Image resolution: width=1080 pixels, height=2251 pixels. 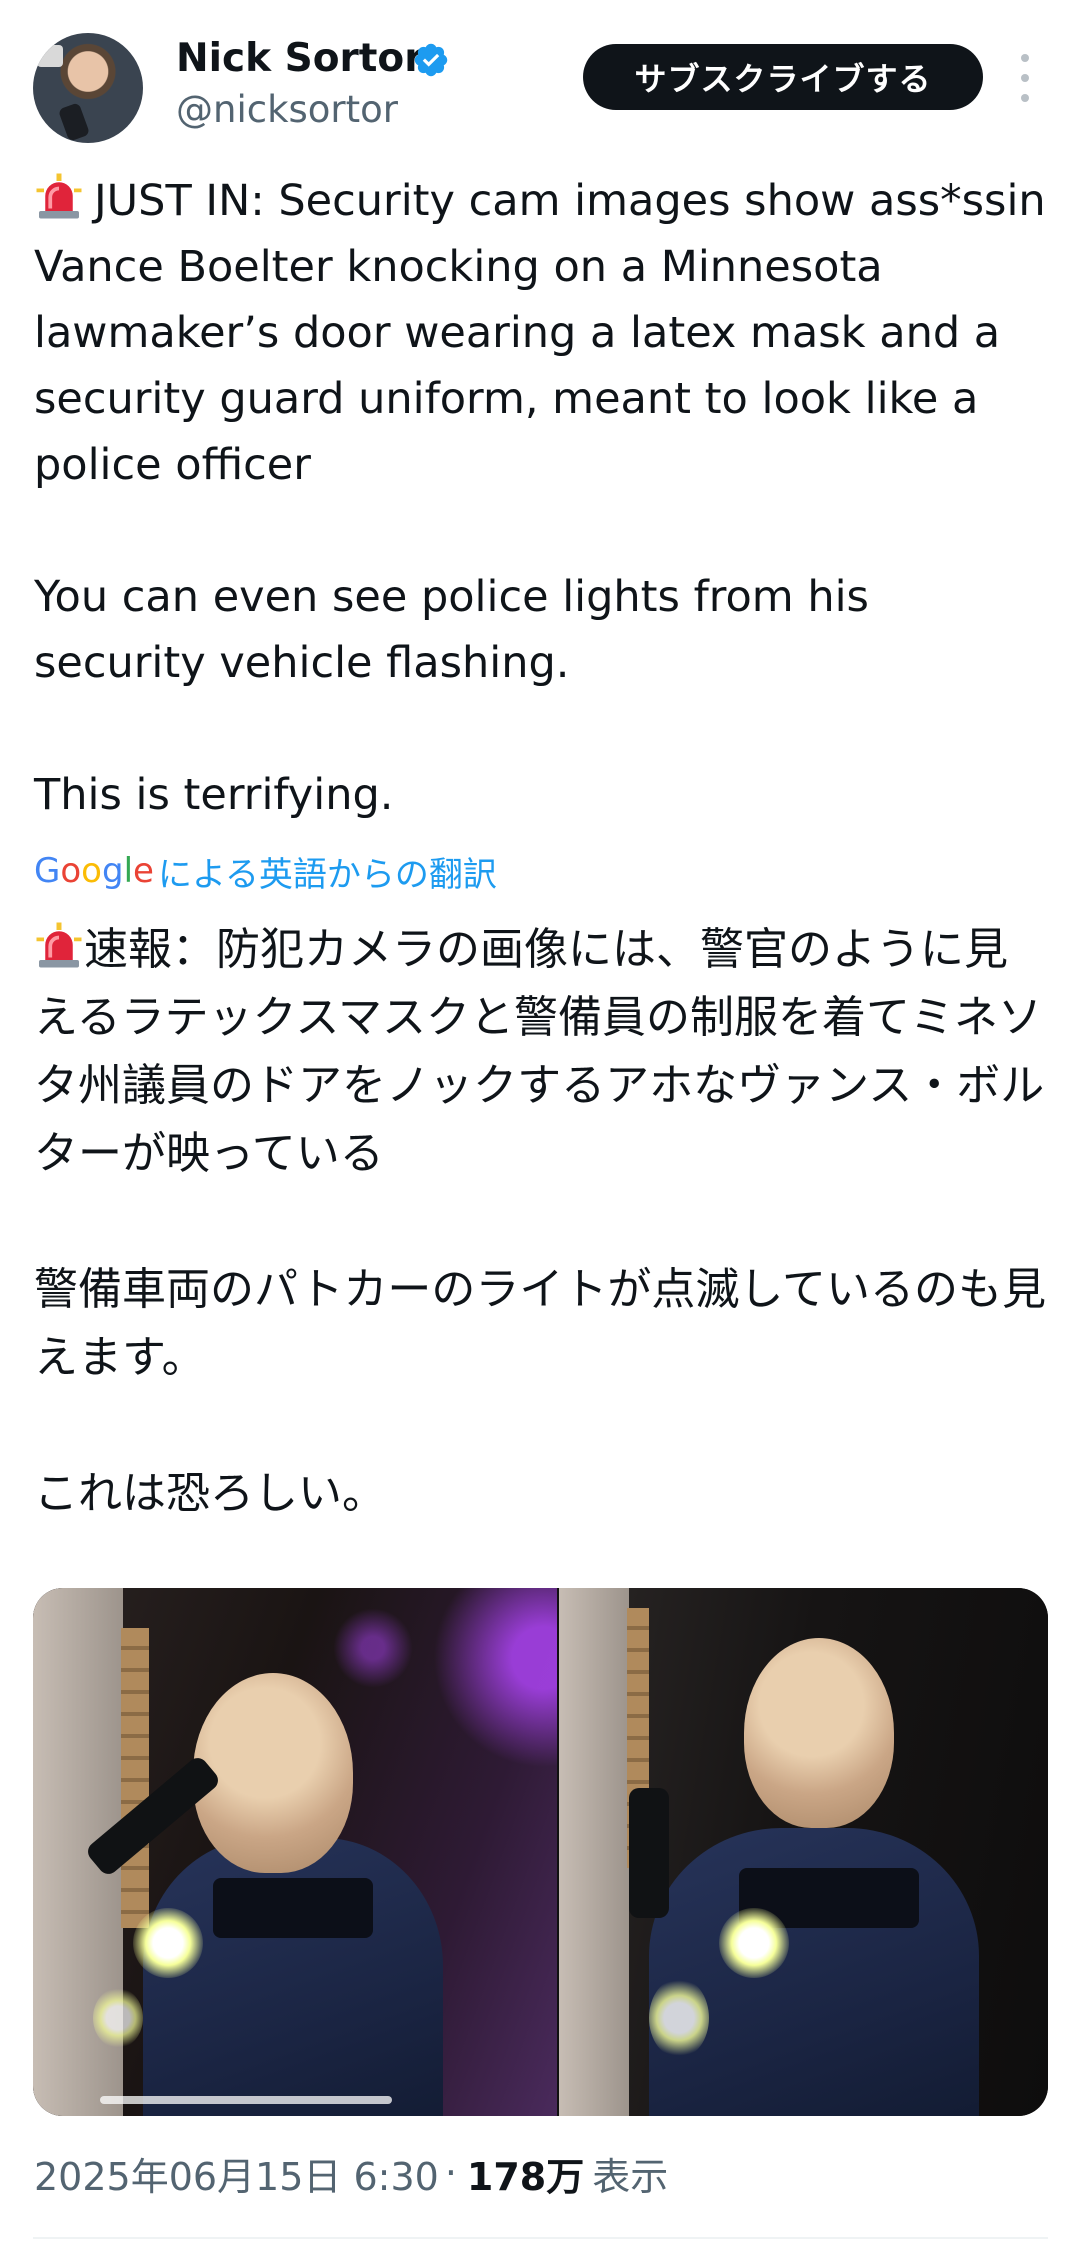 I want to click on security-cam-photo-right, so click(x=803, y=1852).